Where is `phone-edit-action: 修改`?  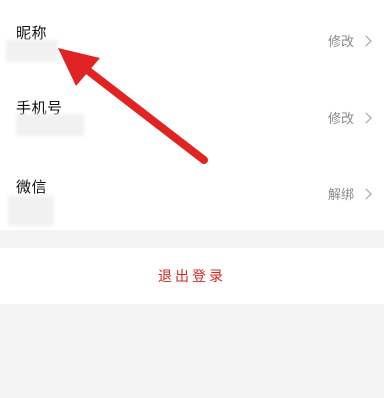
phone-edit-action: 修改 is located at coordinates (349, 117).